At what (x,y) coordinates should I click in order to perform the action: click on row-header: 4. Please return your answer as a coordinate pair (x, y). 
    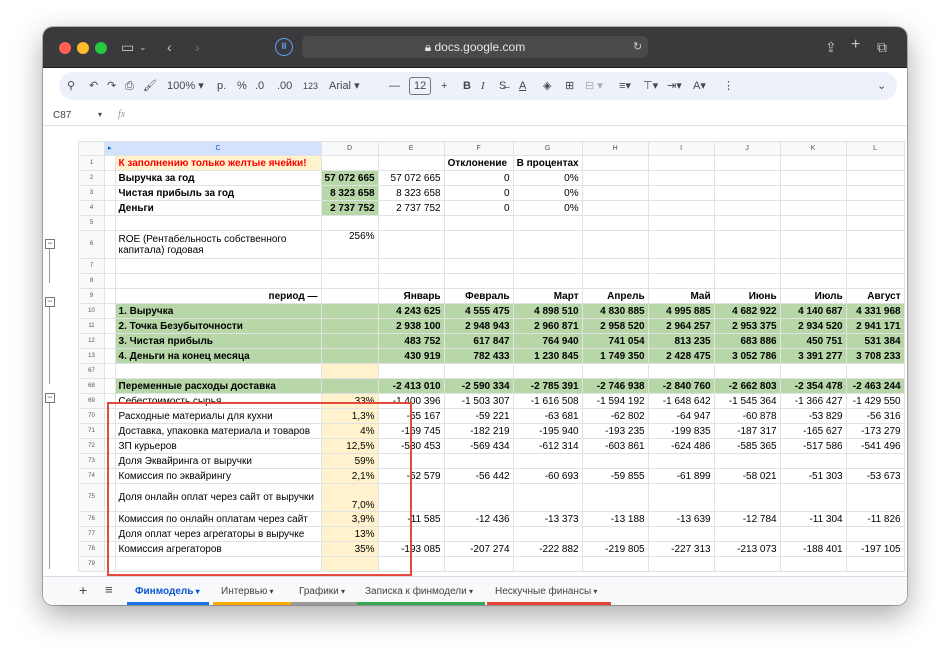
    Looking at the image, I should click on (91, 208).